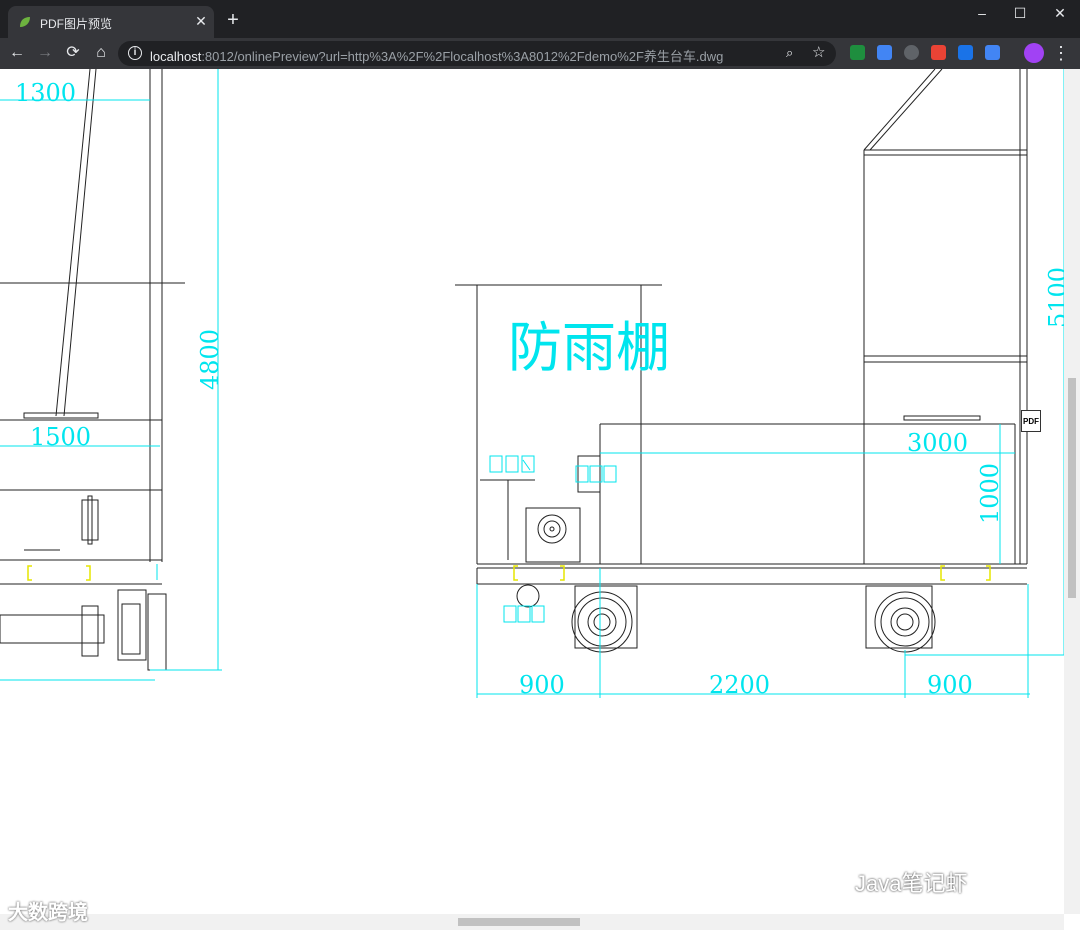 The height and width of the screenshot is (930, 1080). What do you see at coordinates (1054, 297) in the screenshot?
I see `dim-5100: 5100` at bounding box center [1054, 297].